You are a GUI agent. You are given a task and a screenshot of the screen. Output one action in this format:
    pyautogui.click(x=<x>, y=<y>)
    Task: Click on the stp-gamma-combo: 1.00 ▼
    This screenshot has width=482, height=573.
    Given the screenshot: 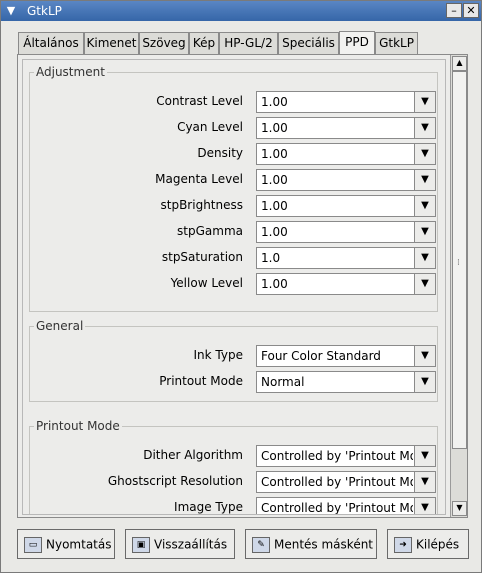 What is the action you would take?
    pyautogui.click(x=346, y=232)
    